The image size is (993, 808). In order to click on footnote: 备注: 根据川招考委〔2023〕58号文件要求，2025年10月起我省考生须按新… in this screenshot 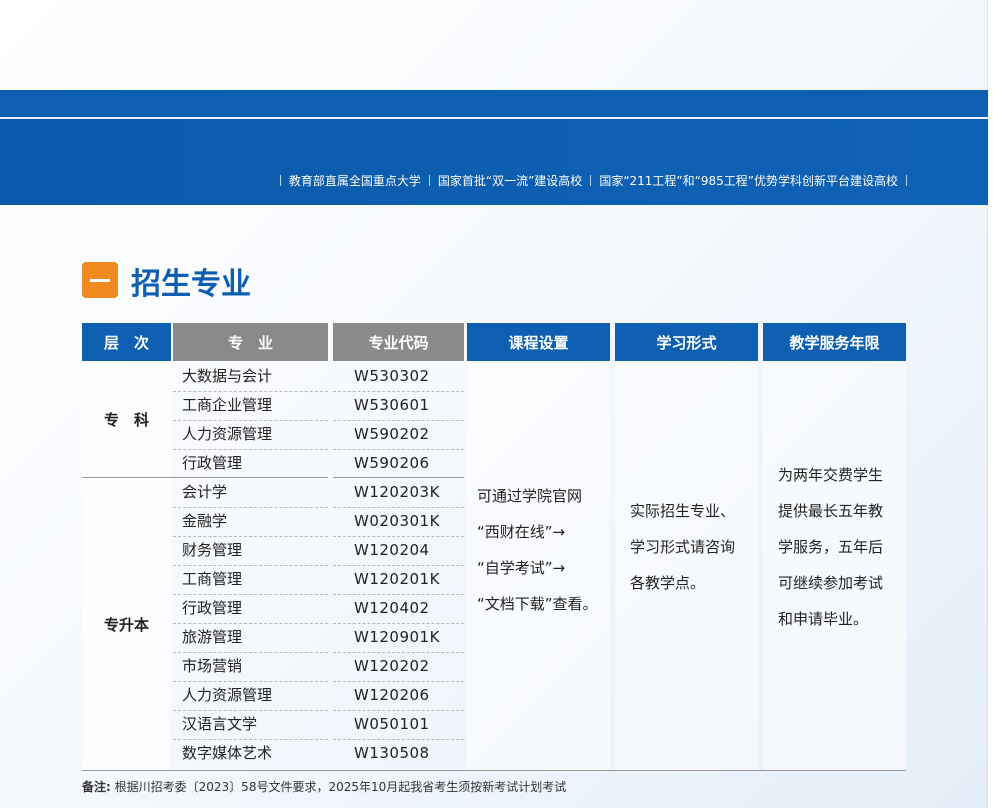, I will do `click(324, 786)`.